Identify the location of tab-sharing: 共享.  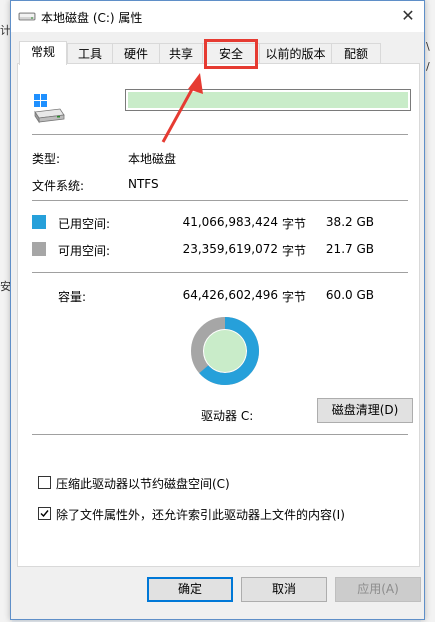
(181, 53).